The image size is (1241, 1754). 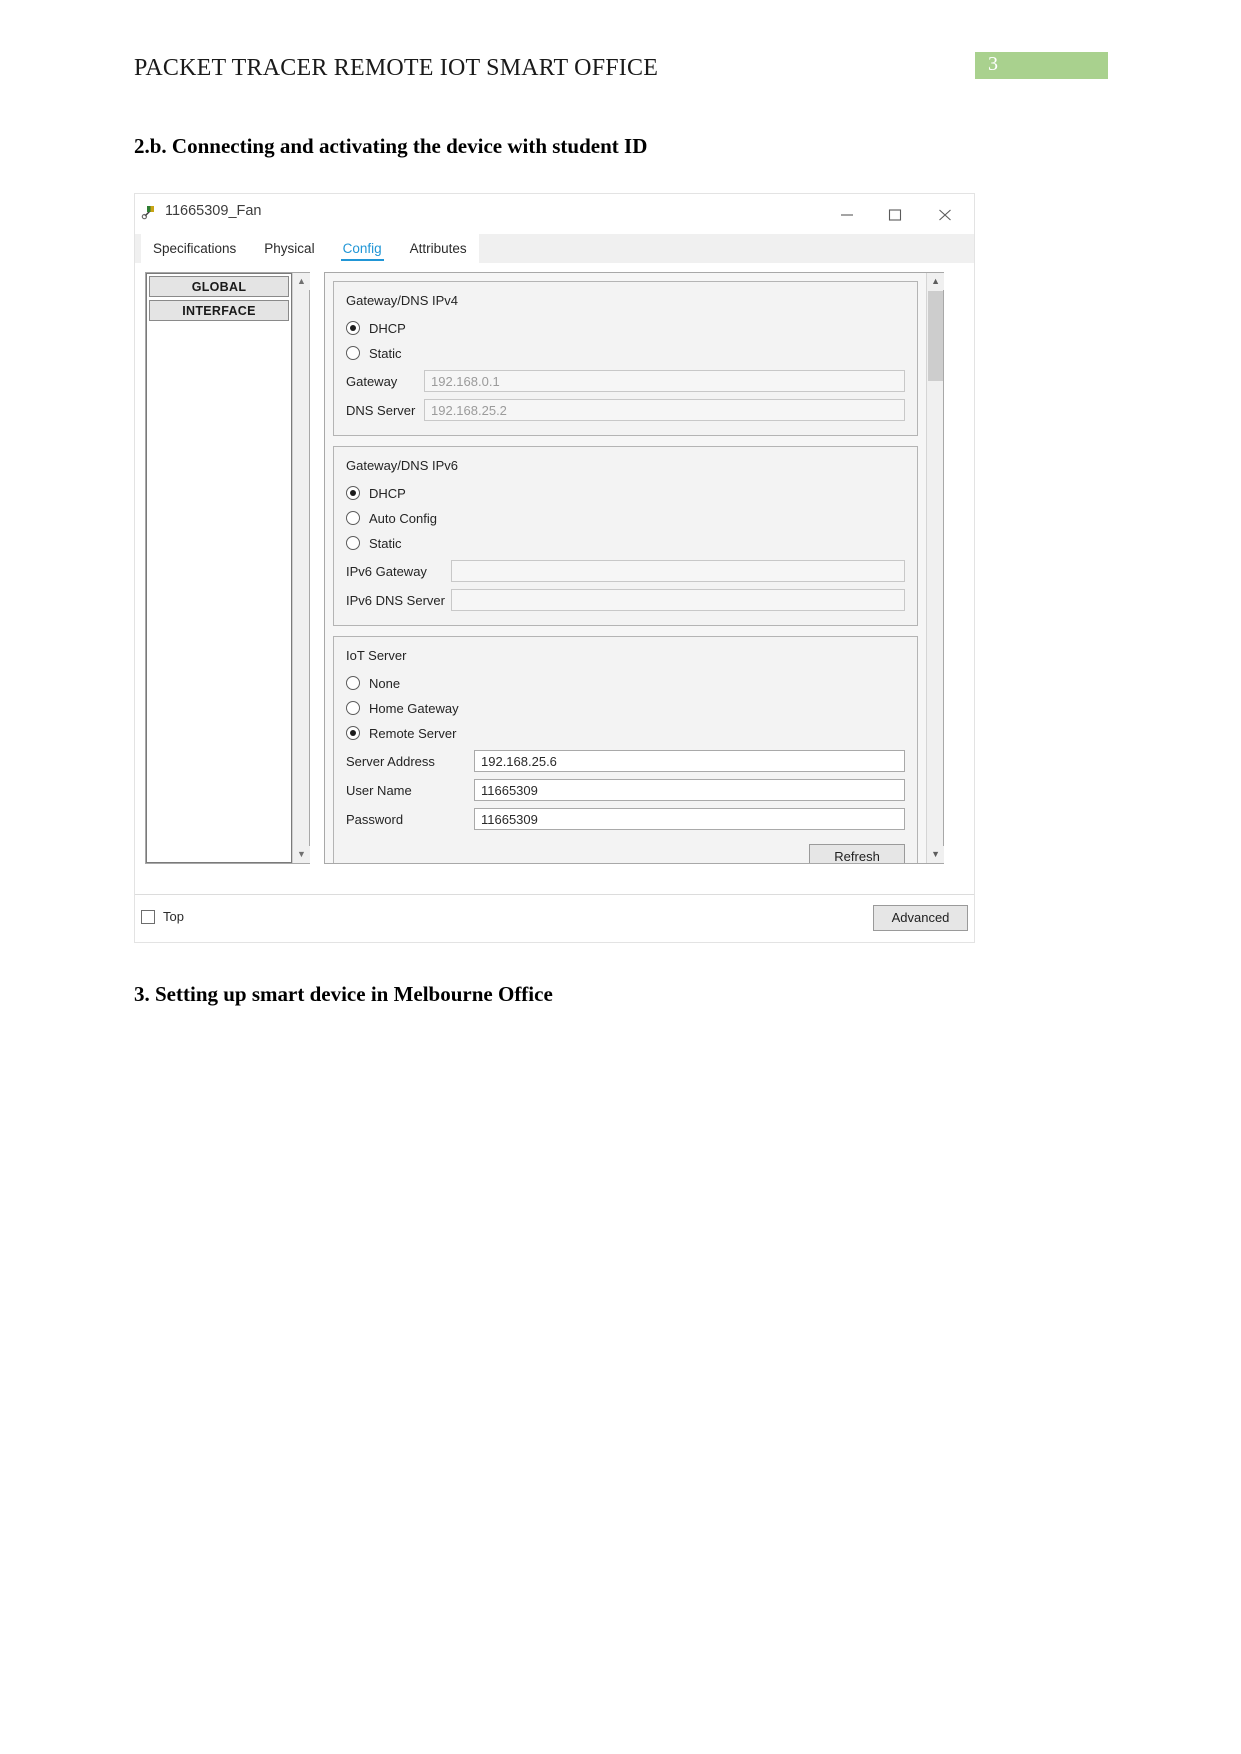 What do you see at coordinates (379, 790) in the screenshot?
I see `iot-username-label: User Name` at bounding box center [379, 790].